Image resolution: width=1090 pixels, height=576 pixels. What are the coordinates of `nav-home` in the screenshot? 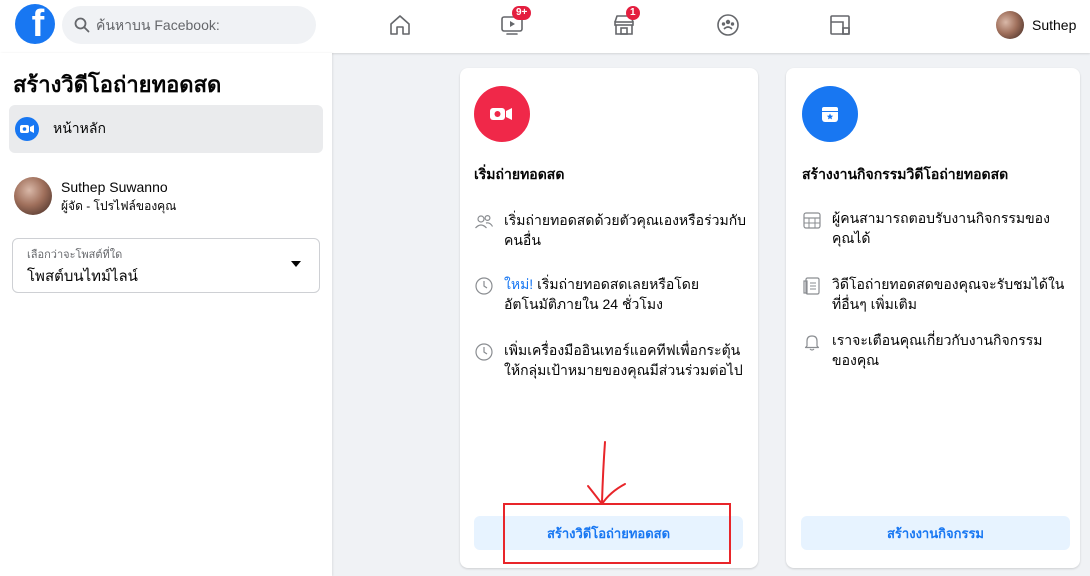 It's located at (400, 25).